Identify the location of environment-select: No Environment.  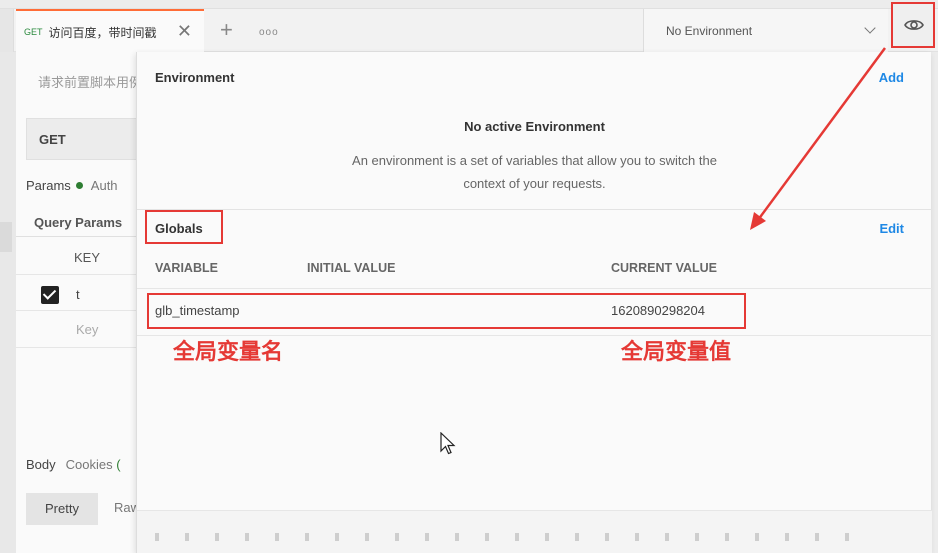
(765, 31).